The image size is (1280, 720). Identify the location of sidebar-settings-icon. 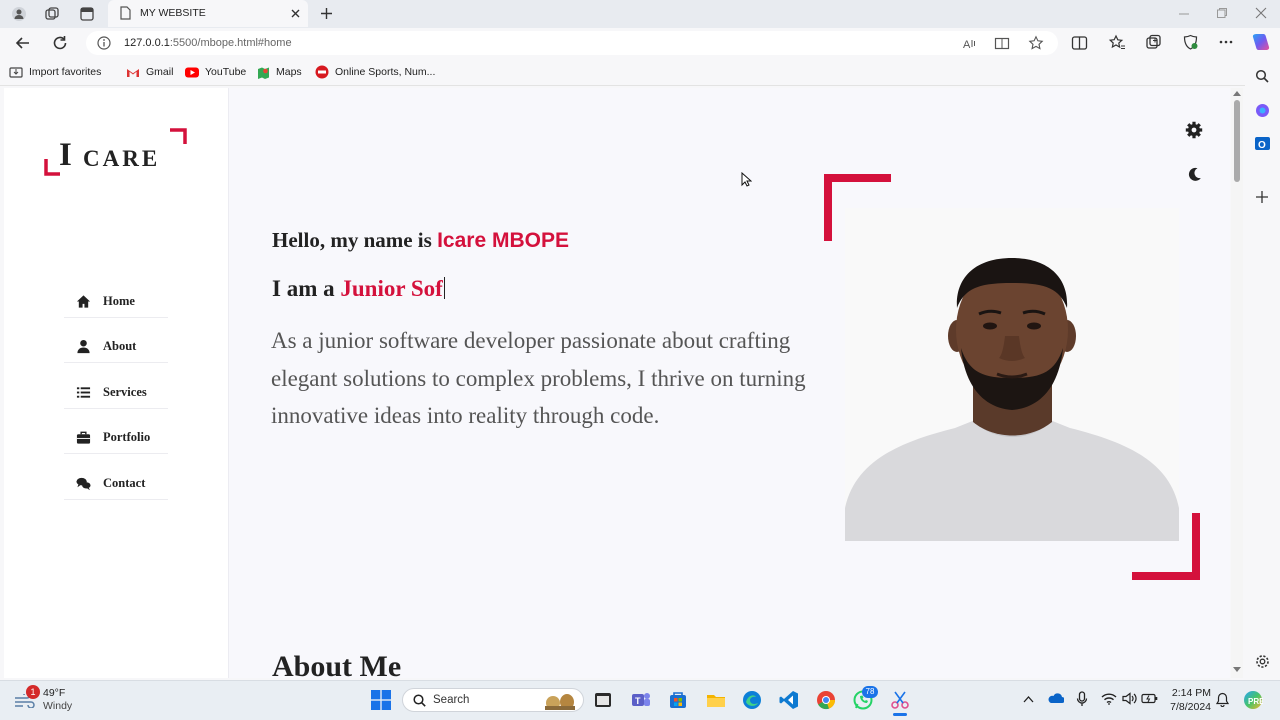
(1262, 661).